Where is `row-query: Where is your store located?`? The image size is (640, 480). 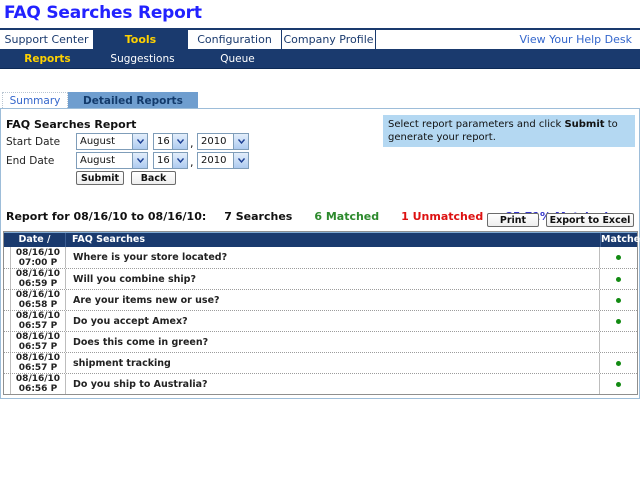 row-query: Where is your store located? is located at coordinates (333, 257).